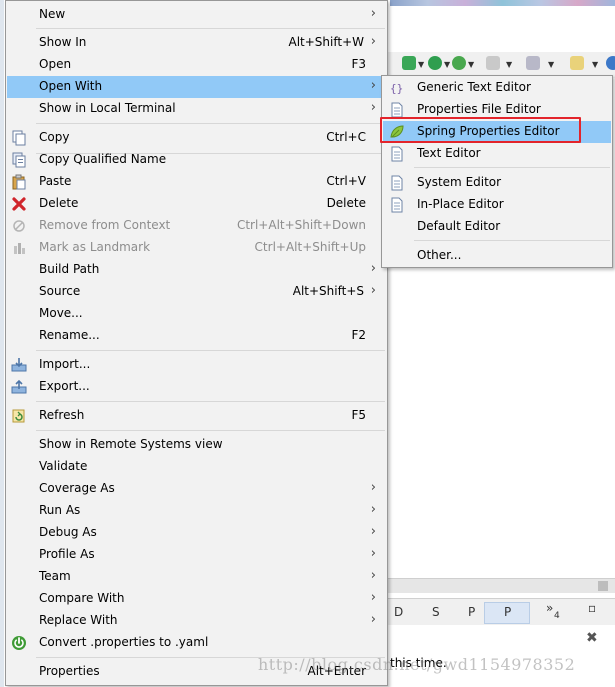 This screenshot has height=687, width=615. What do you see at coordinates (398, 612) in the screenshot?
I see `view-tab: D` at bounding box center [398, 612].